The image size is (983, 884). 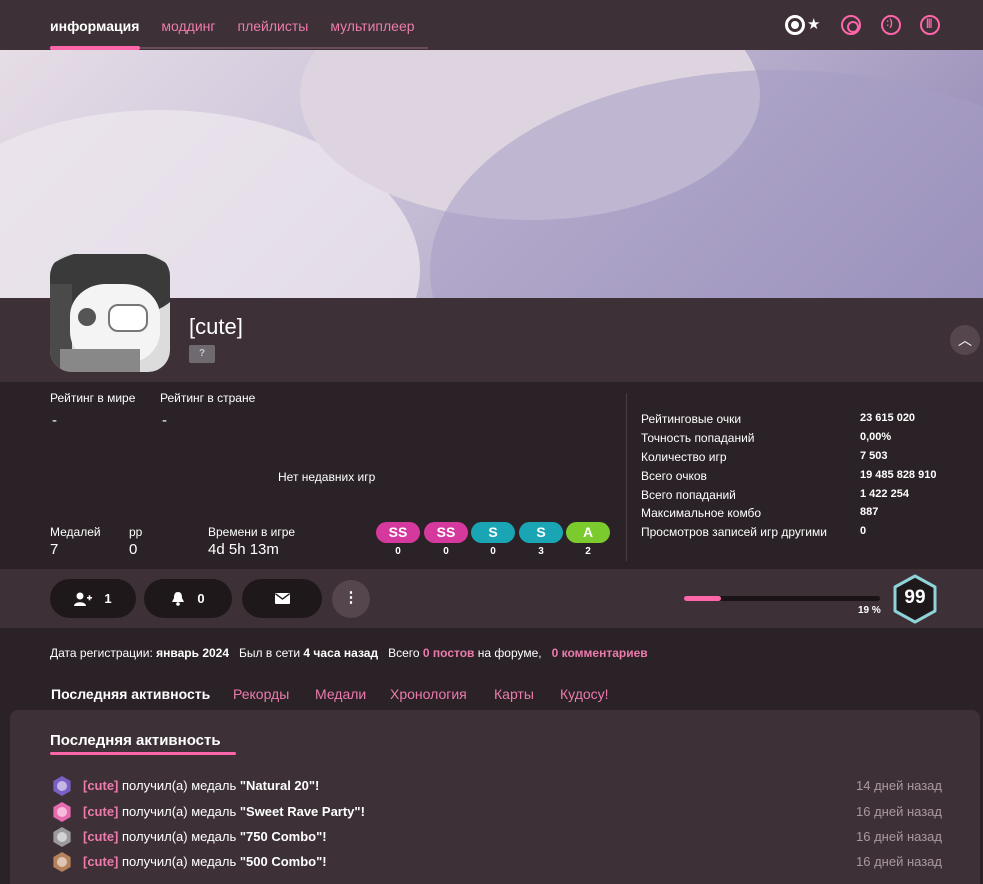 I want to click on stat-label: Всего очков, so click(x=674, y=476).